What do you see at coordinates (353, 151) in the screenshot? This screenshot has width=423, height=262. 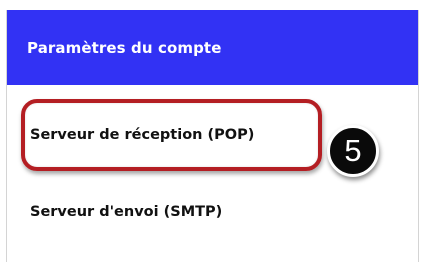 I see `step-number-badge: 5` at bounding box center [353, 151].